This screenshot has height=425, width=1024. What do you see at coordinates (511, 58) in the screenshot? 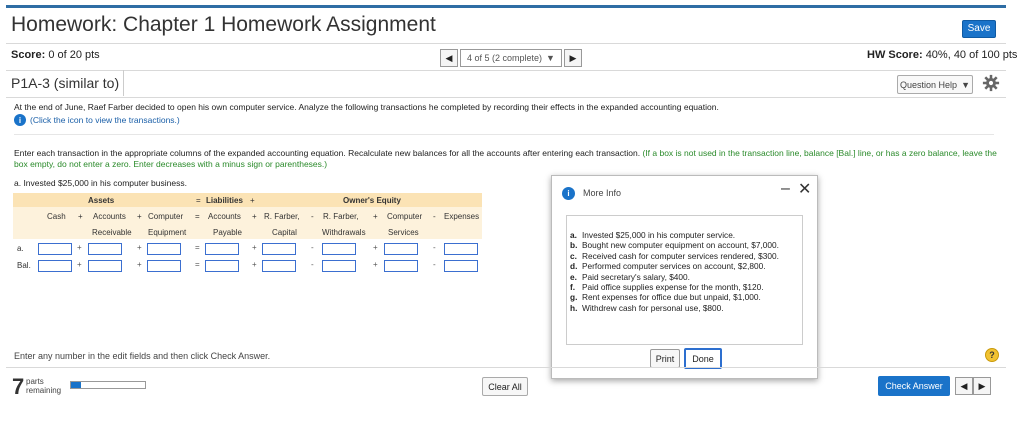
I see `question-select: 4 of 5 (2 complete) ▼` at bounding box center [511, 58].